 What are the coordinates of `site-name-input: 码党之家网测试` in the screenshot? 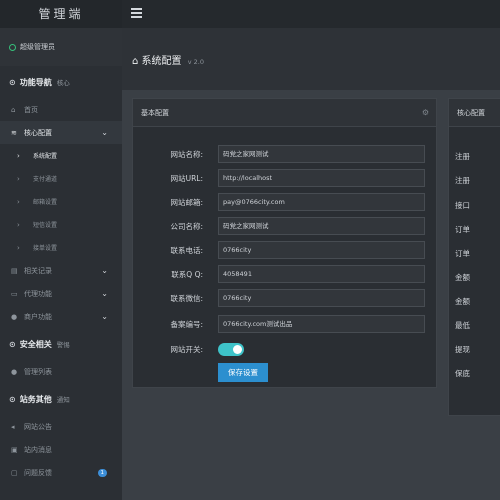 It's located at (321, 154).